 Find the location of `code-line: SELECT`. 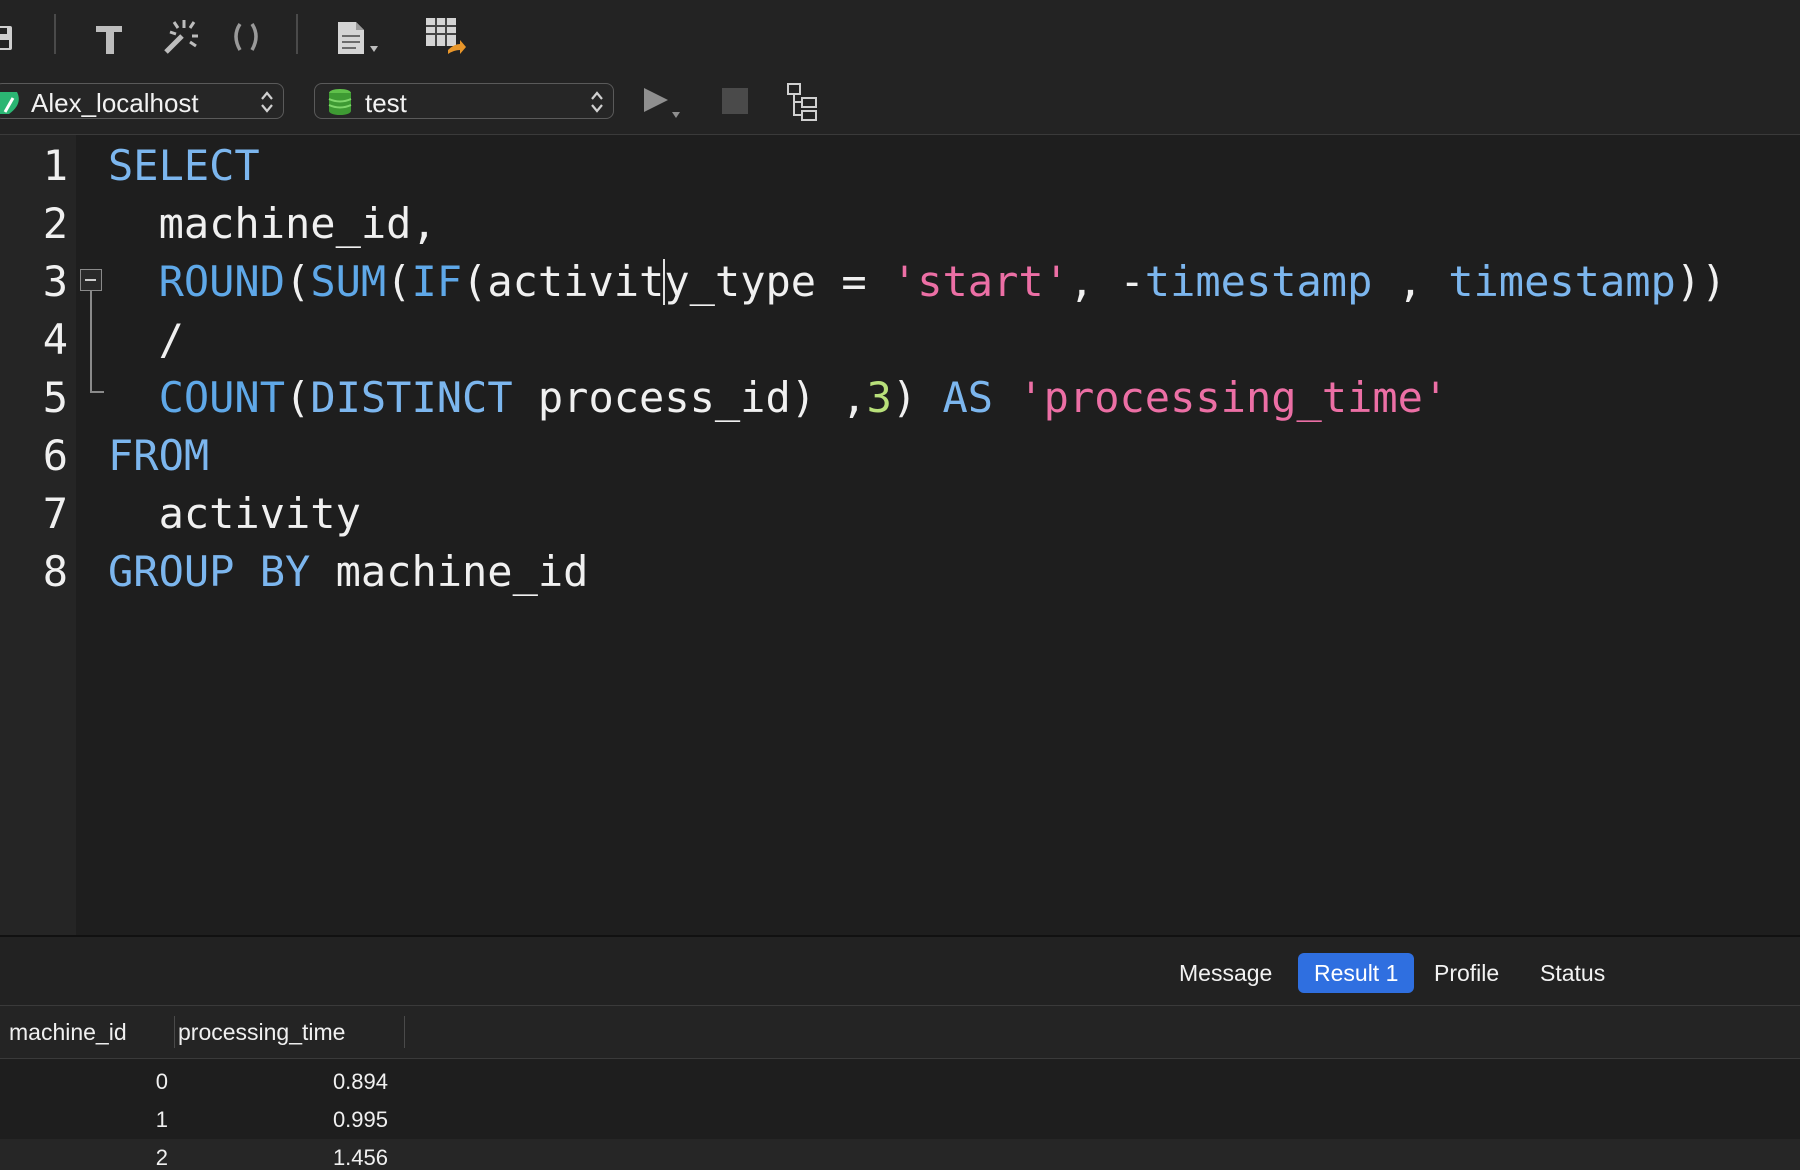

code-line: SELECT is located at coordinates (184, 166).